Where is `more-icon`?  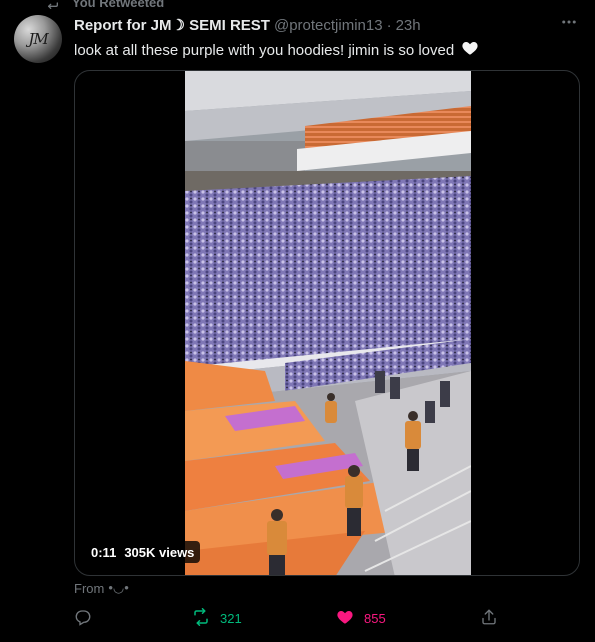
more-icon is located at coordinates (569, 24).